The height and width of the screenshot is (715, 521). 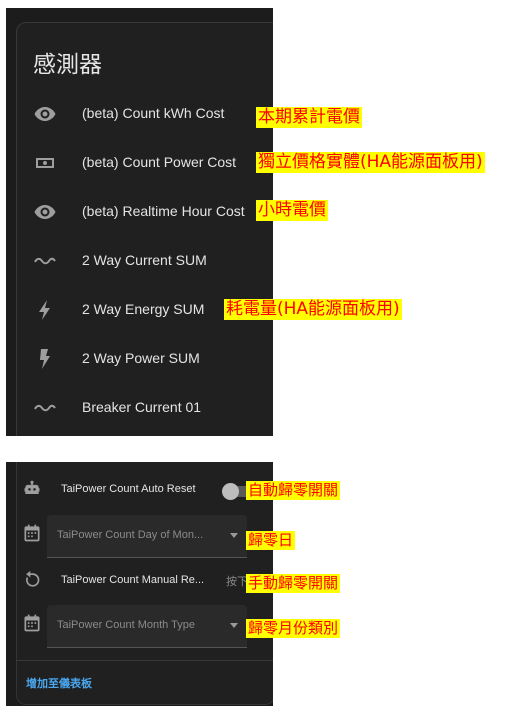 I want to click on config-row-month-type: TaiPower Count Month Type, so click(x=139, y=626).